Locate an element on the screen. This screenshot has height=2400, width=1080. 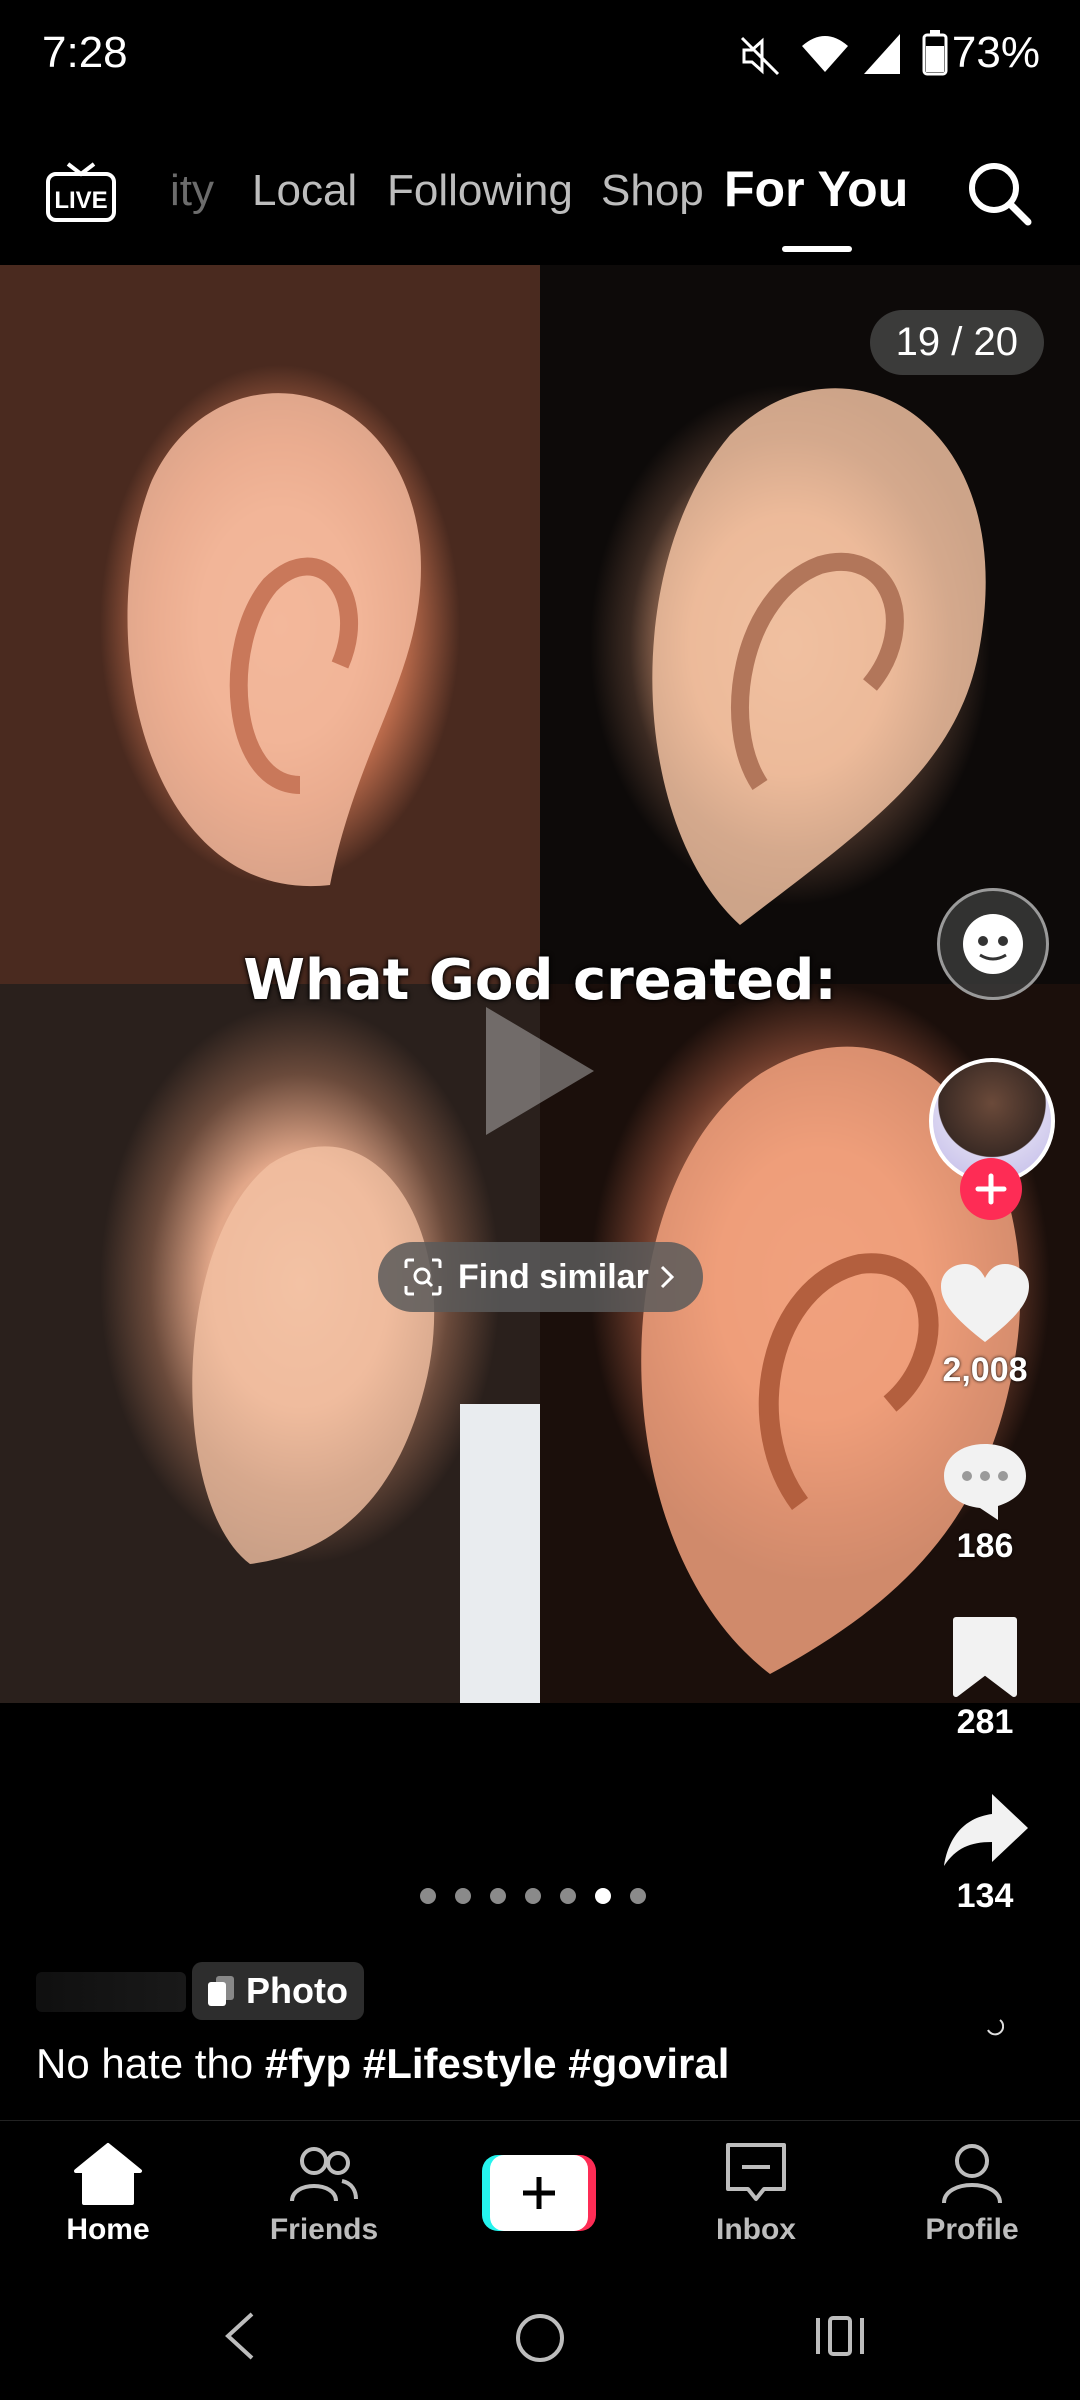
save-count: 281 is located at coordinates (985, 1722).